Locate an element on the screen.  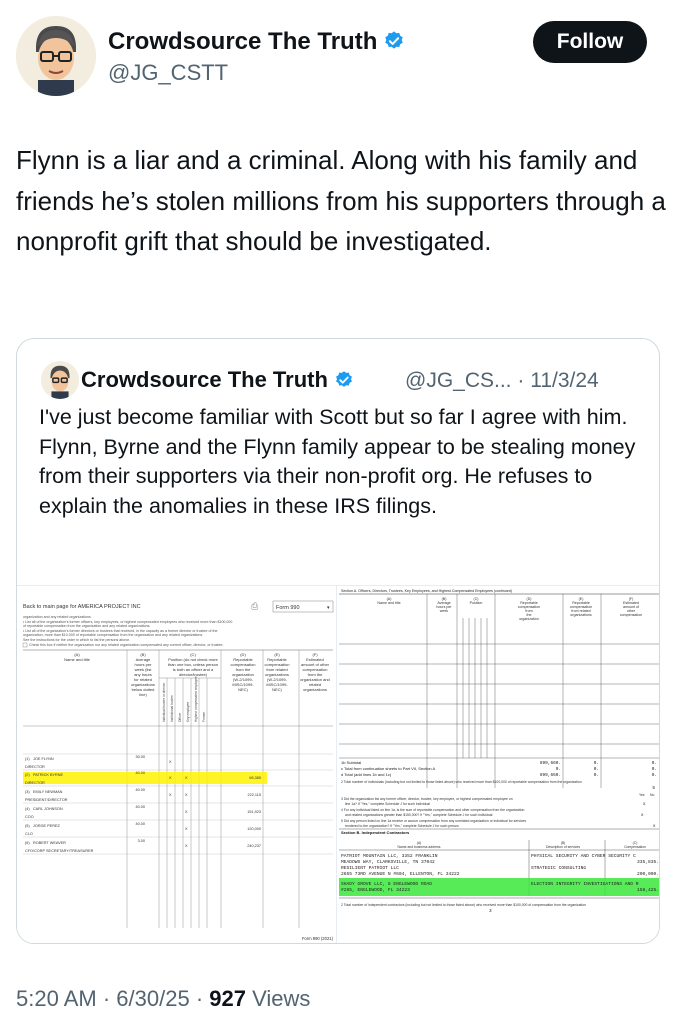
svg-text:SHADY GROVE LLC, 5 ENGLEWOOD R: SHADY GROVE LLC, 5 ENGLEWOOD ROAD is located at coordinates (386, 884).